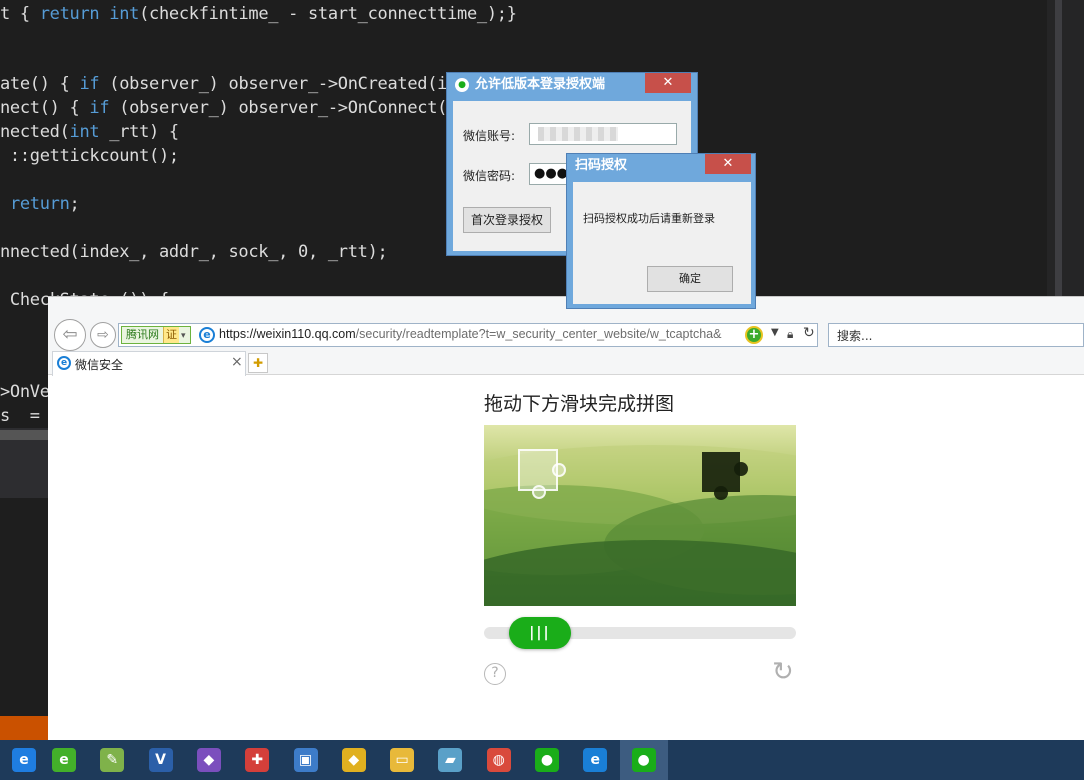 This screenshot has width=1084, height=780. I want to click on editor-scrollbar, so click(1065, 148).